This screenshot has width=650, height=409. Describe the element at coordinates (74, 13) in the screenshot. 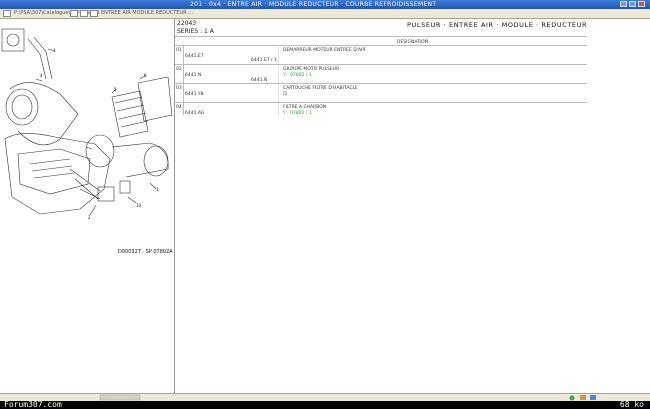

I see `print-icon` at that location.